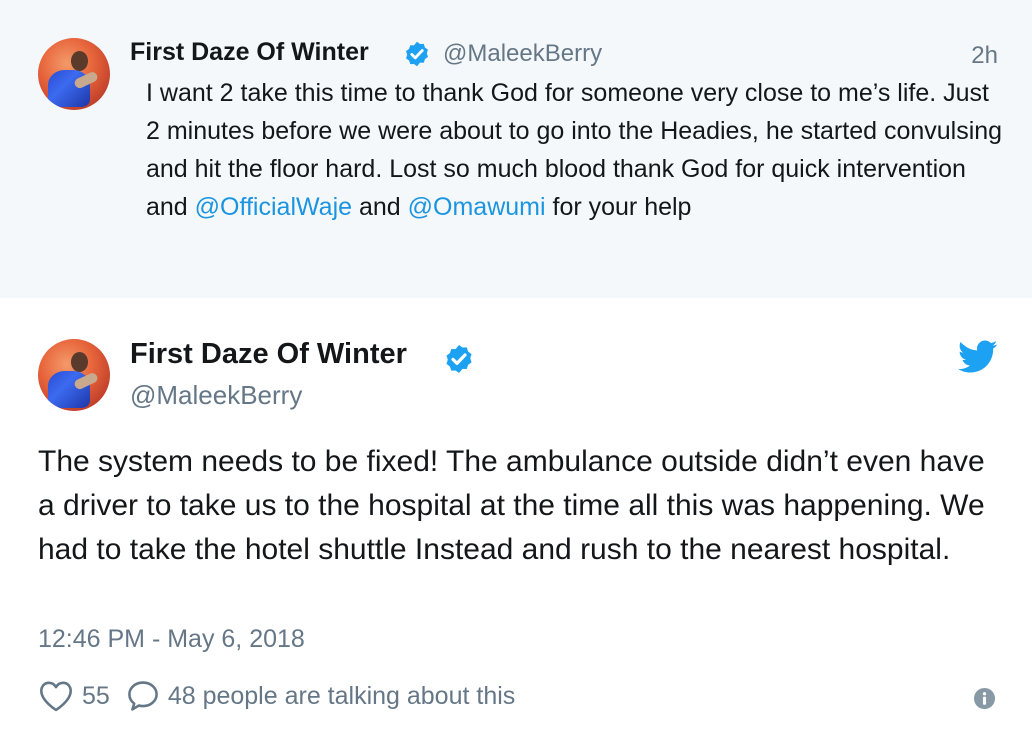 This screenshot has width=1032, height=738. Describe the element at coordinates (618, 207) in the screenshot. I see `tweet-text-segment: for your help` at that location.